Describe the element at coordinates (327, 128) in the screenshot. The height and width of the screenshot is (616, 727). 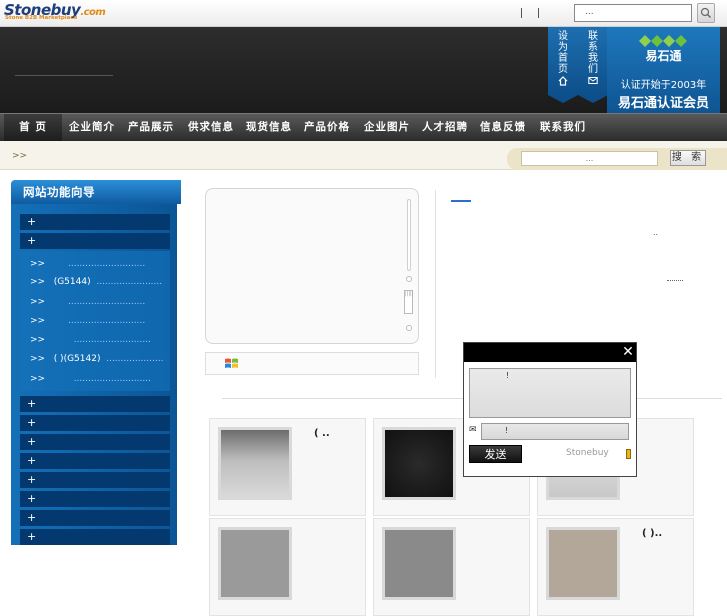
I see `nav-item-prices: 产品价格` at that location.